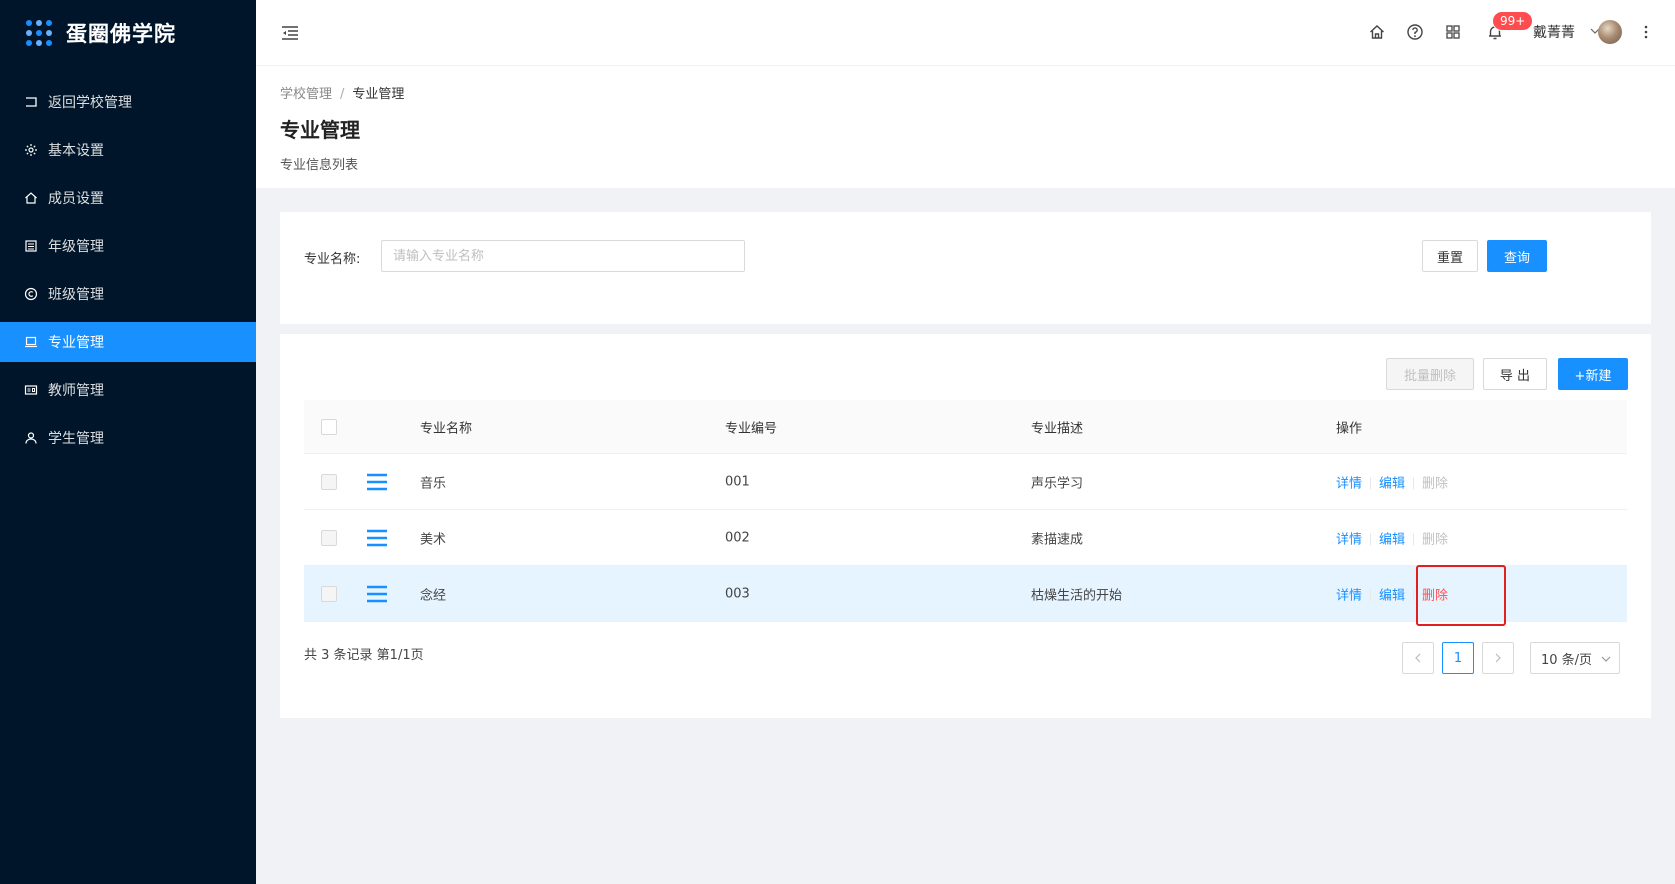 The height and width of the screenshot is (884, 1675). Describe the element at coordinates (1646, 32) in the screenshot. I see `more-vertical-icon` at that location.